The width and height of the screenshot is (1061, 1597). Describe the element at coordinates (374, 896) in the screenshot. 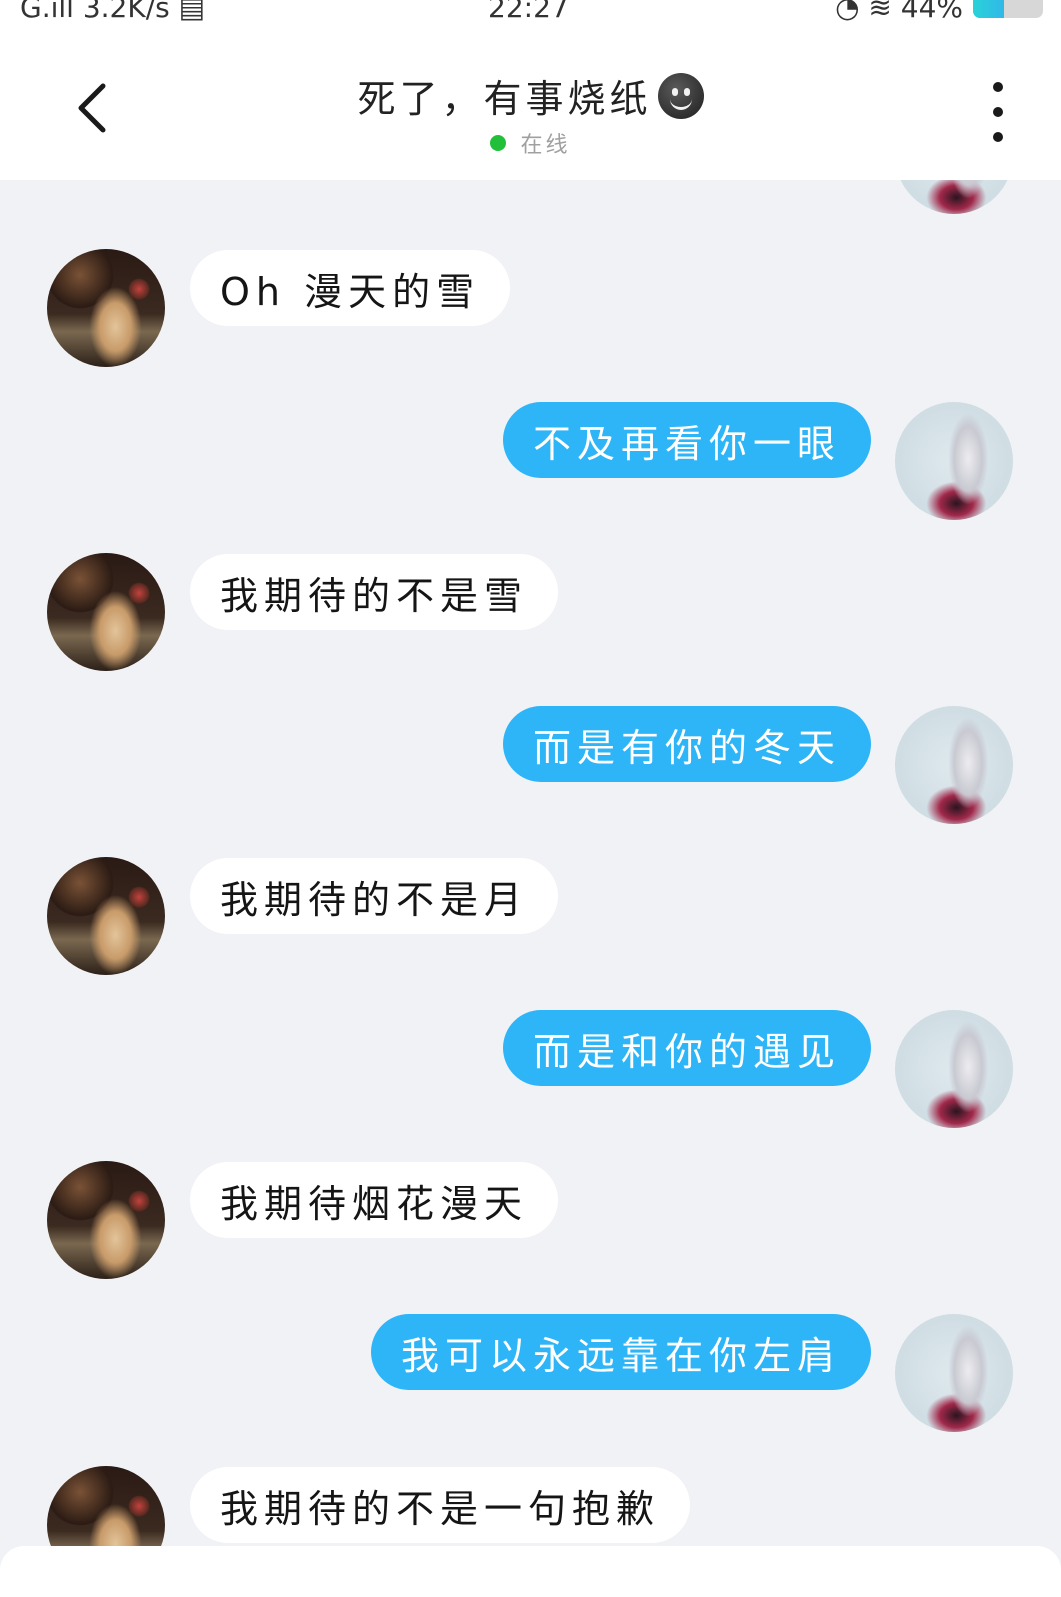

I see `received-message: 我期待的不是月` at that location.